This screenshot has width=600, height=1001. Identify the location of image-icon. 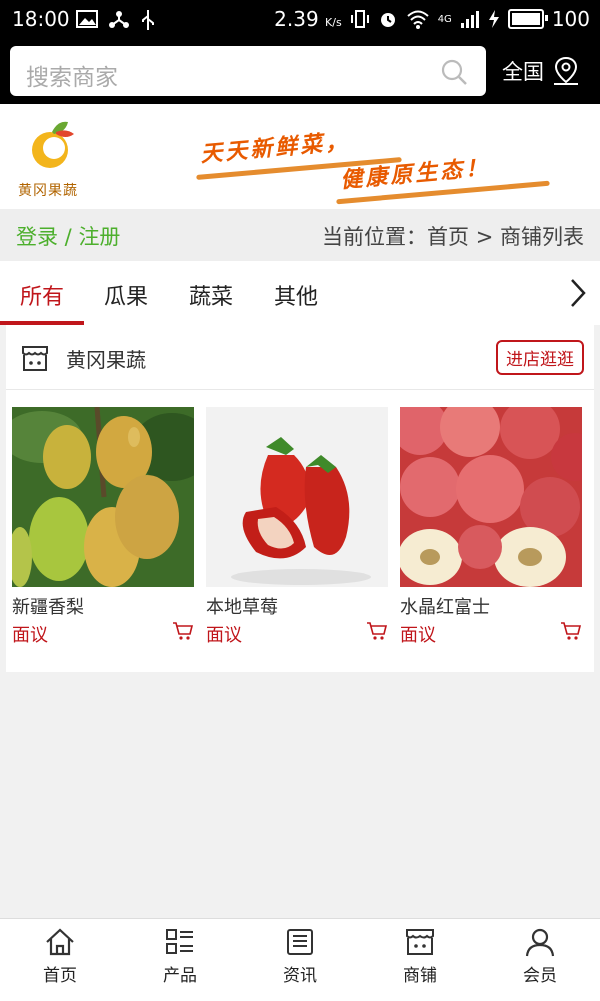
(87, 19).